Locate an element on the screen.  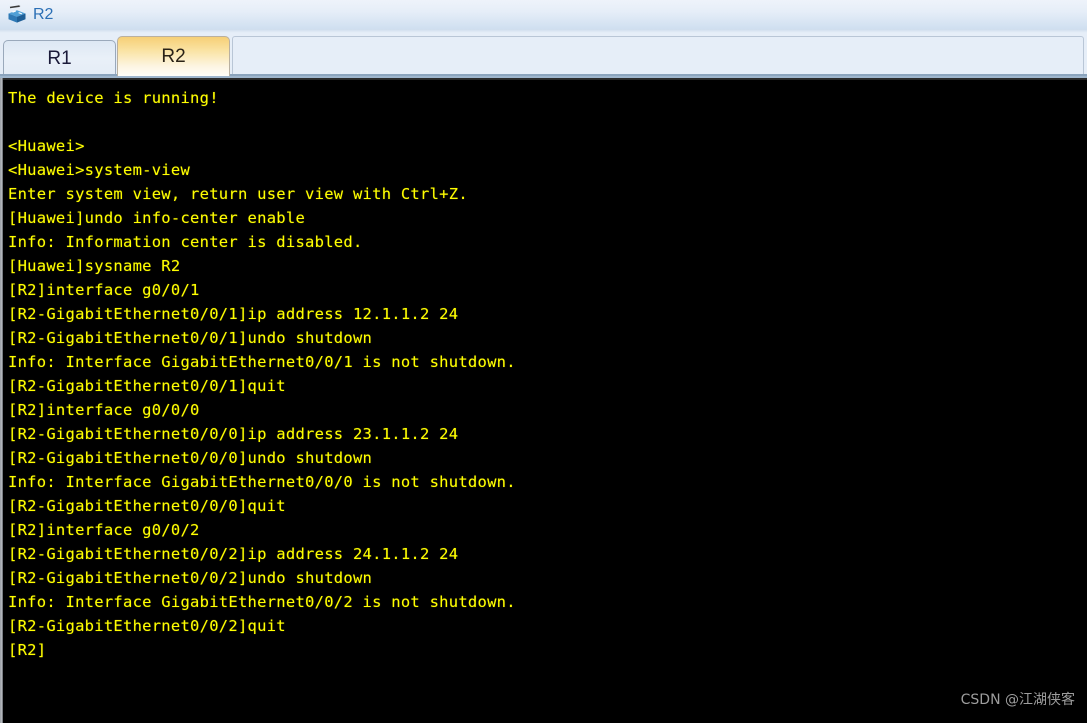
window-title: R2 is located at coordinates (43, 14).